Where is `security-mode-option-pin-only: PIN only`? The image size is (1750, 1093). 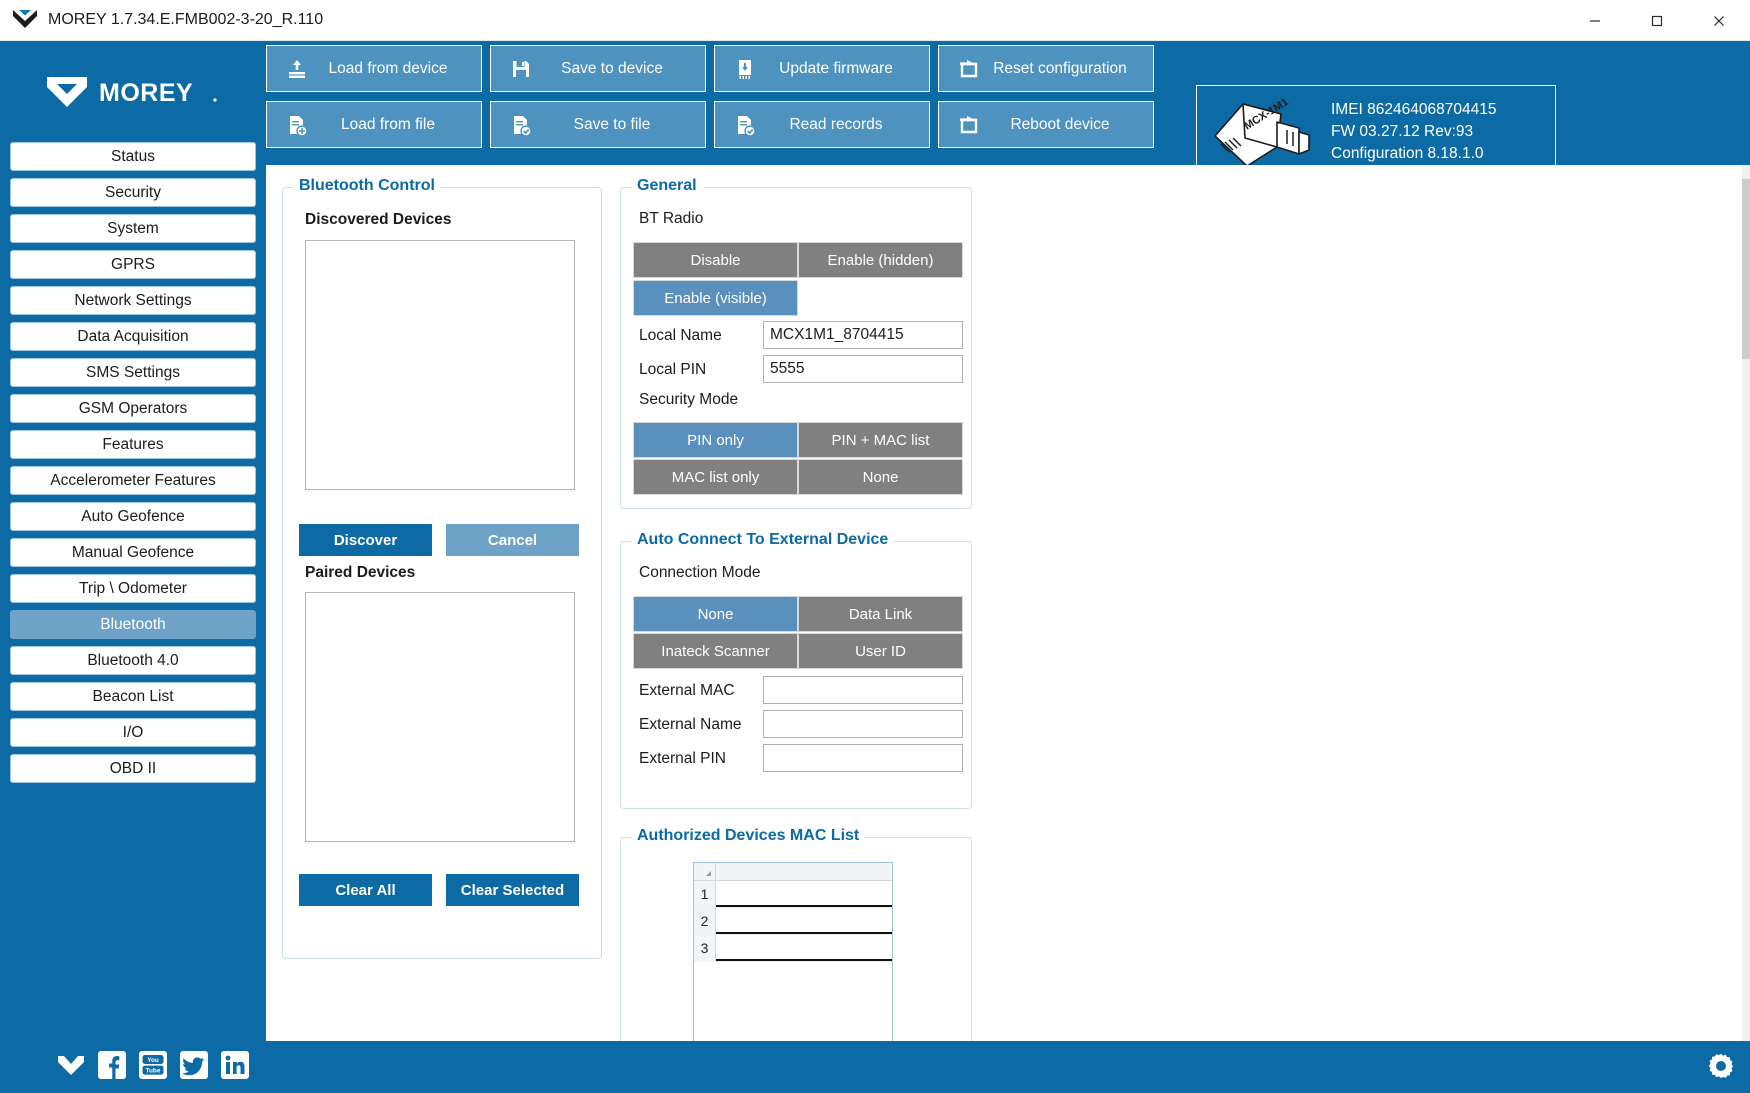 security-mode-option-pin-only: PIN only is located at coordinates (715, 440).